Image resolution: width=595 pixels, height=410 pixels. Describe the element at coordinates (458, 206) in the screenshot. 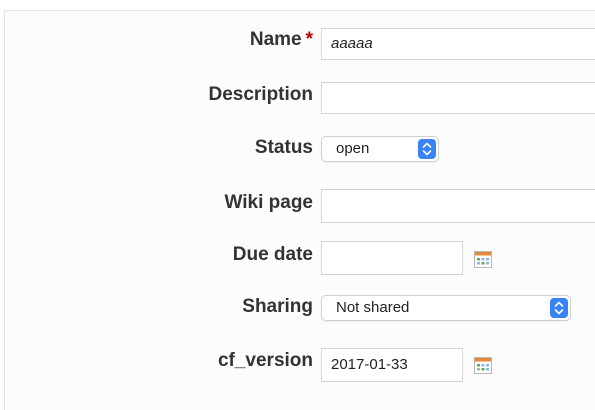

I see `wiki-page-input` at that location.